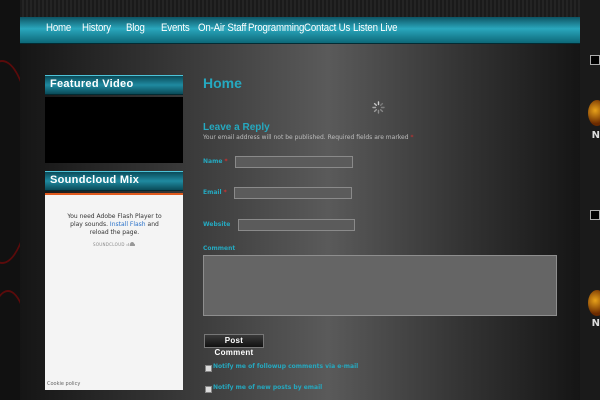  I want to click on comment-label: Comment, so click(219, 248).